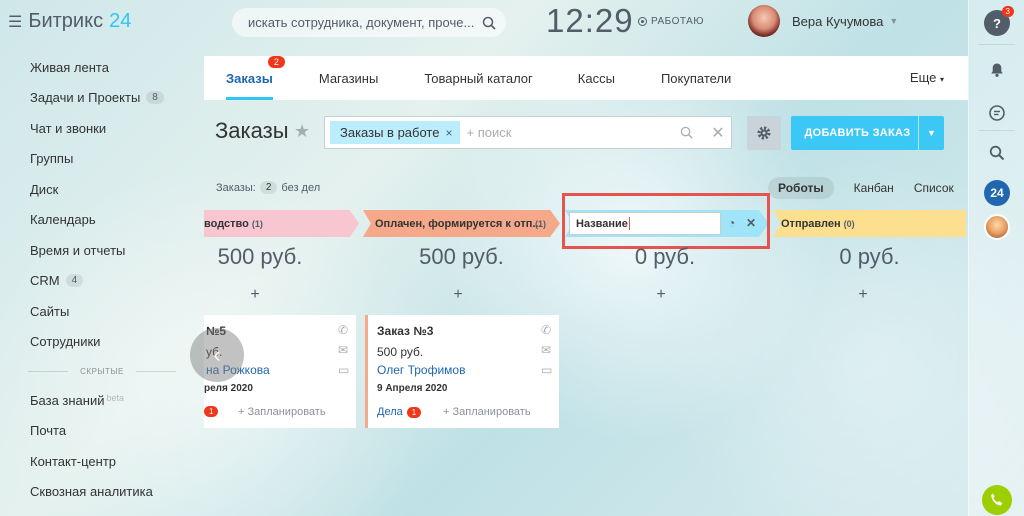 This screenshot has width=1024, height=516. Describe the element at coordinates (217, 355) in the screenshot. I see `scroll-left-button: ‹` at that location.